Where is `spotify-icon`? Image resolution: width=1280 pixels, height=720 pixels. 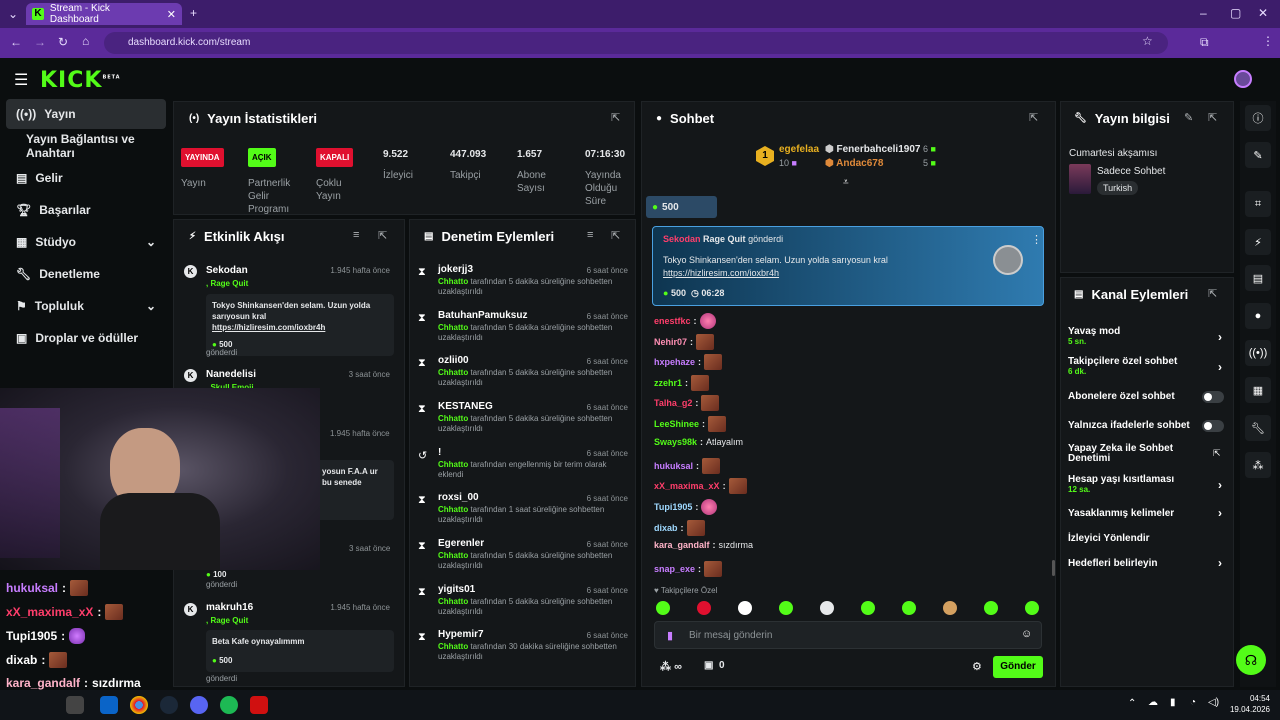 spotify-icon is located at coordinates (229, 705).